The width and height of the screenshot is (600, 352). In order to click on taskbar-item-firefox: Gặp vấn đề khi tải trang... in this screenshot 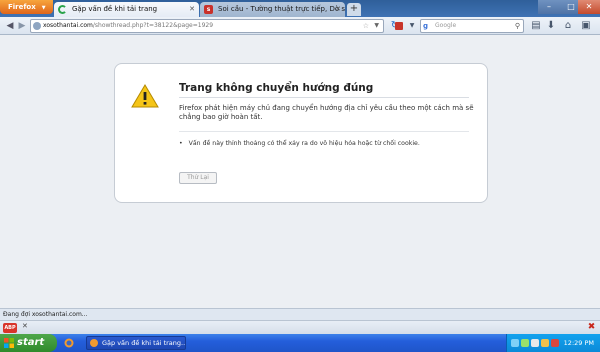, I will do `click(136, 343)`.